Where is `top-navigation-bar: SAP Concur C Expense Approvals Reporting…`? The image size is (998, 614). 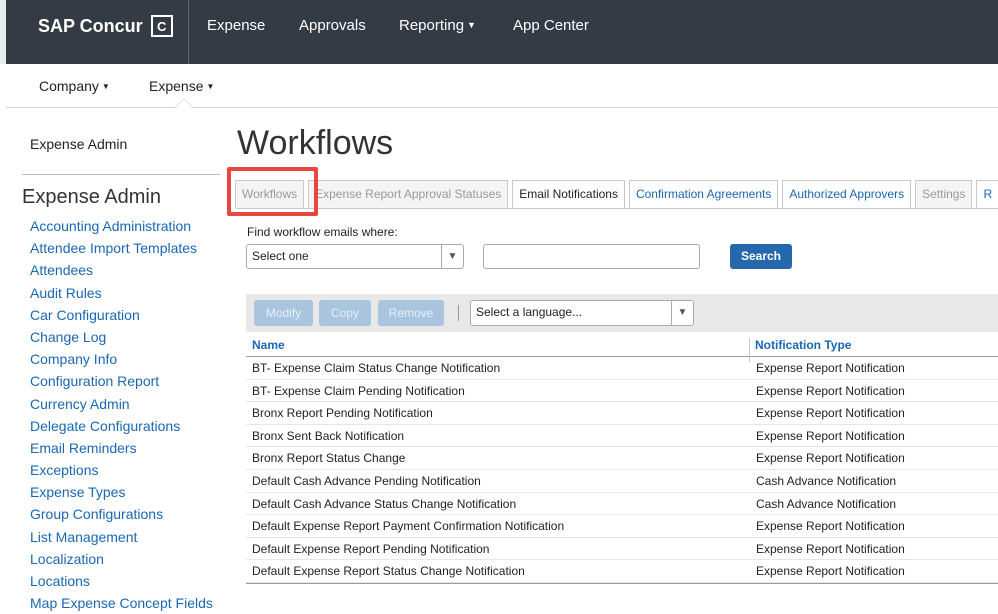
top-navigation-bar: SAP Concur C Expense Approvals Reporting… is located at coordinates (499, 32).